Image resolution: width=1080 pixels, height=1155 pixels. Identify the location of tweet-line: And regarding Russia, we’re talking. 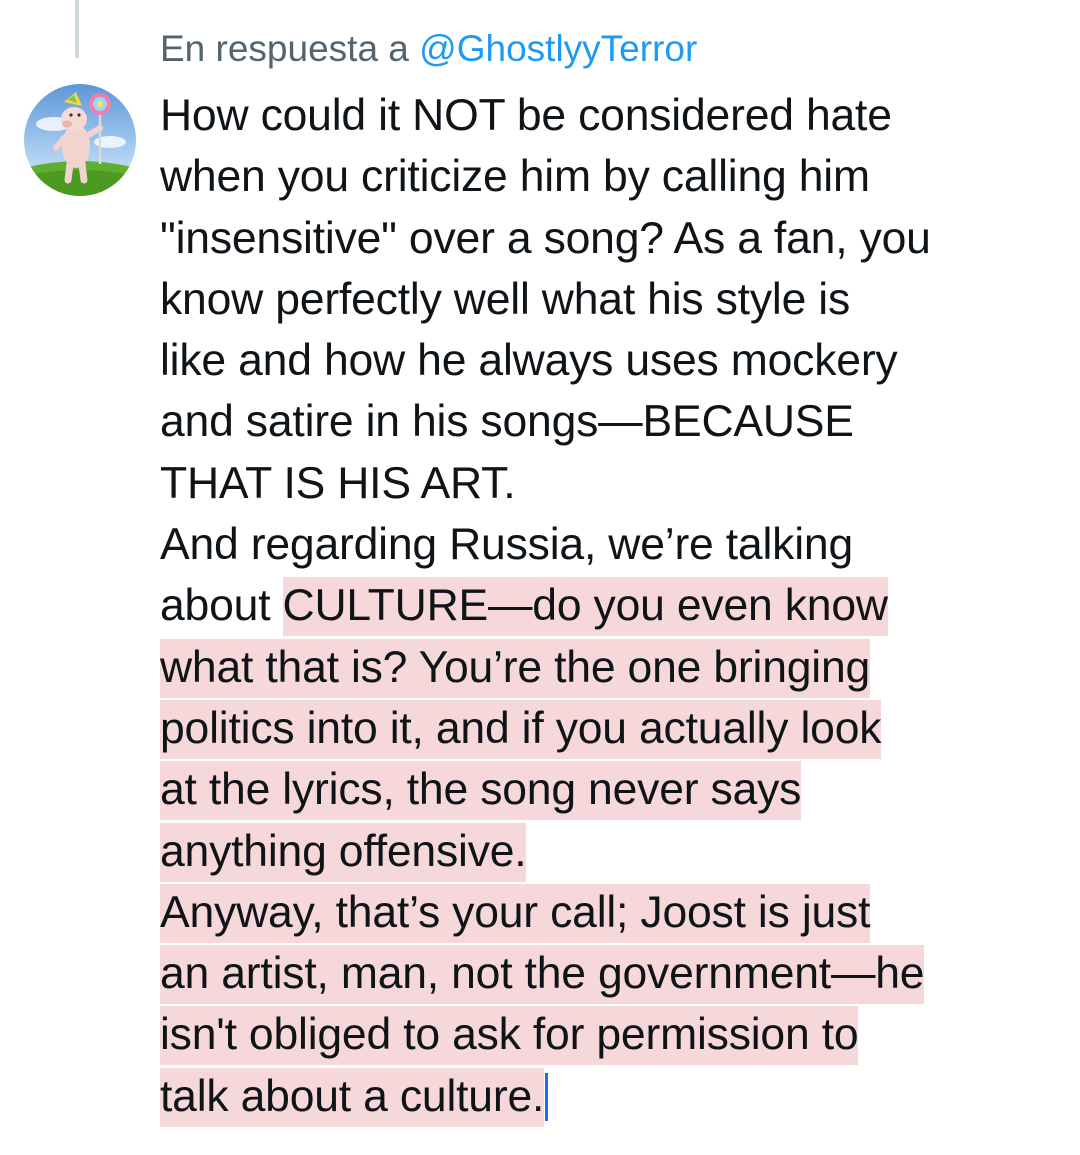
(615, 544).